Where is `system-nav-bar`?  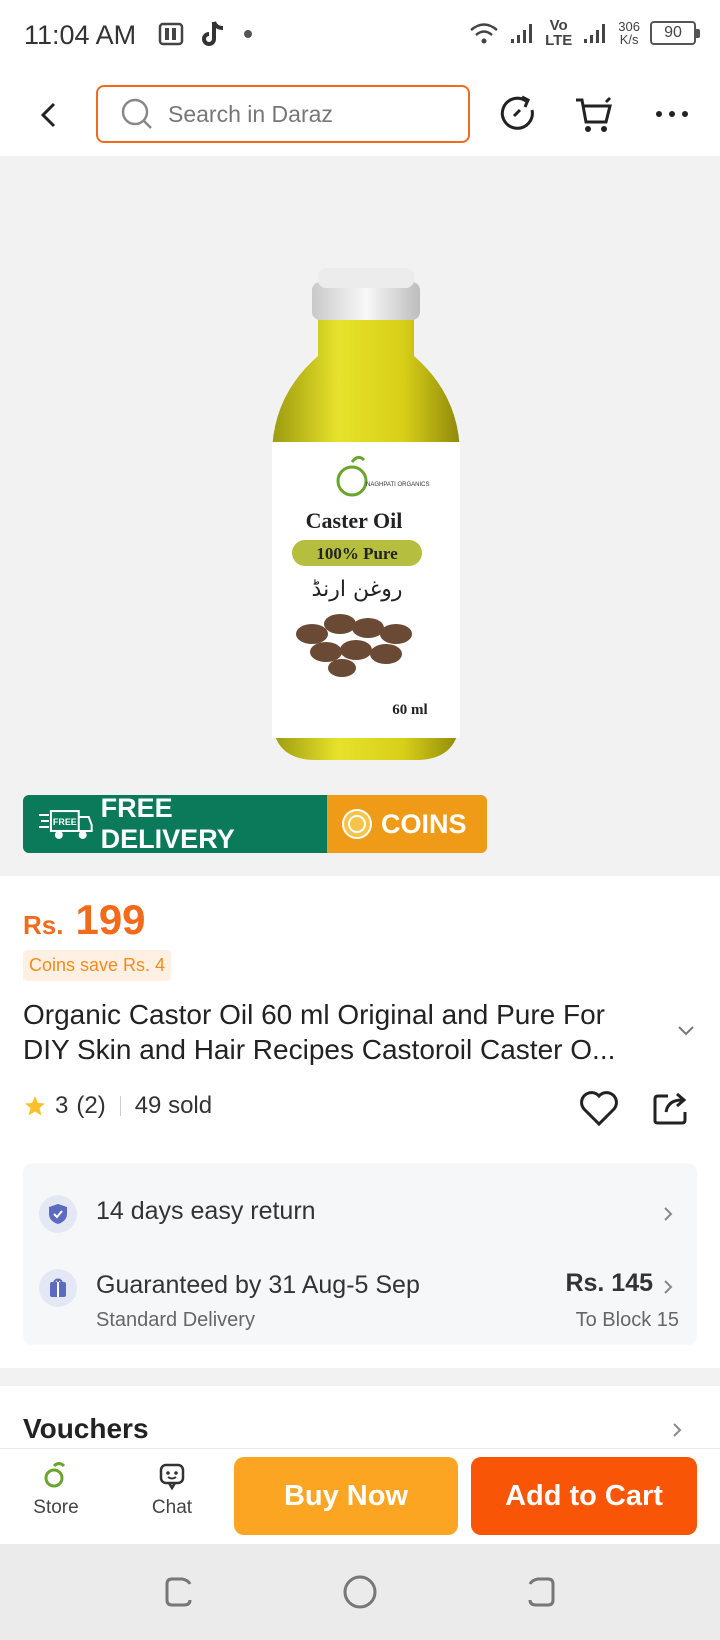
system-nav-bar is located at coordinates (360, 1592).